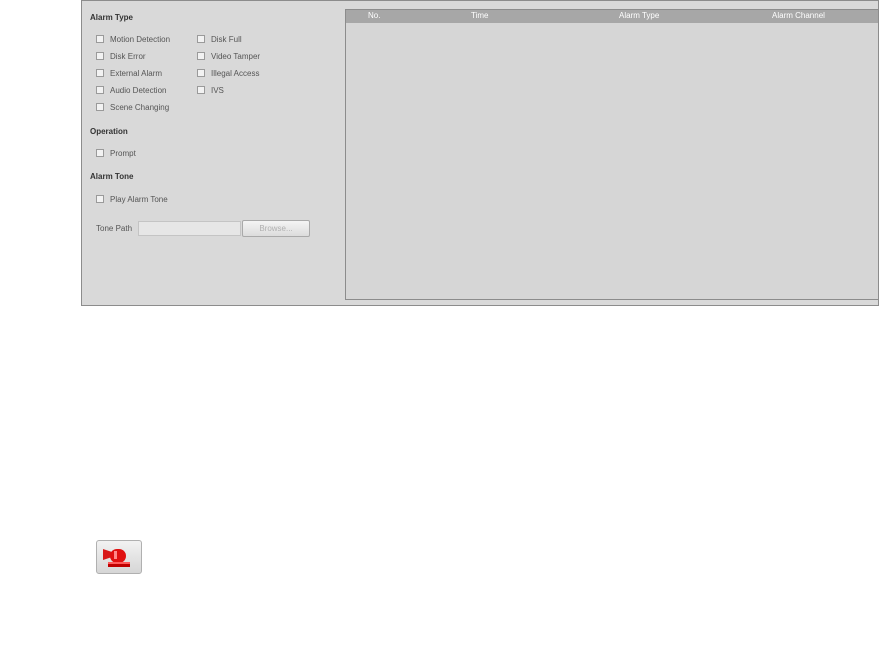  I want to click on alarm-type-title: Alarm Type, so click(111, 17).